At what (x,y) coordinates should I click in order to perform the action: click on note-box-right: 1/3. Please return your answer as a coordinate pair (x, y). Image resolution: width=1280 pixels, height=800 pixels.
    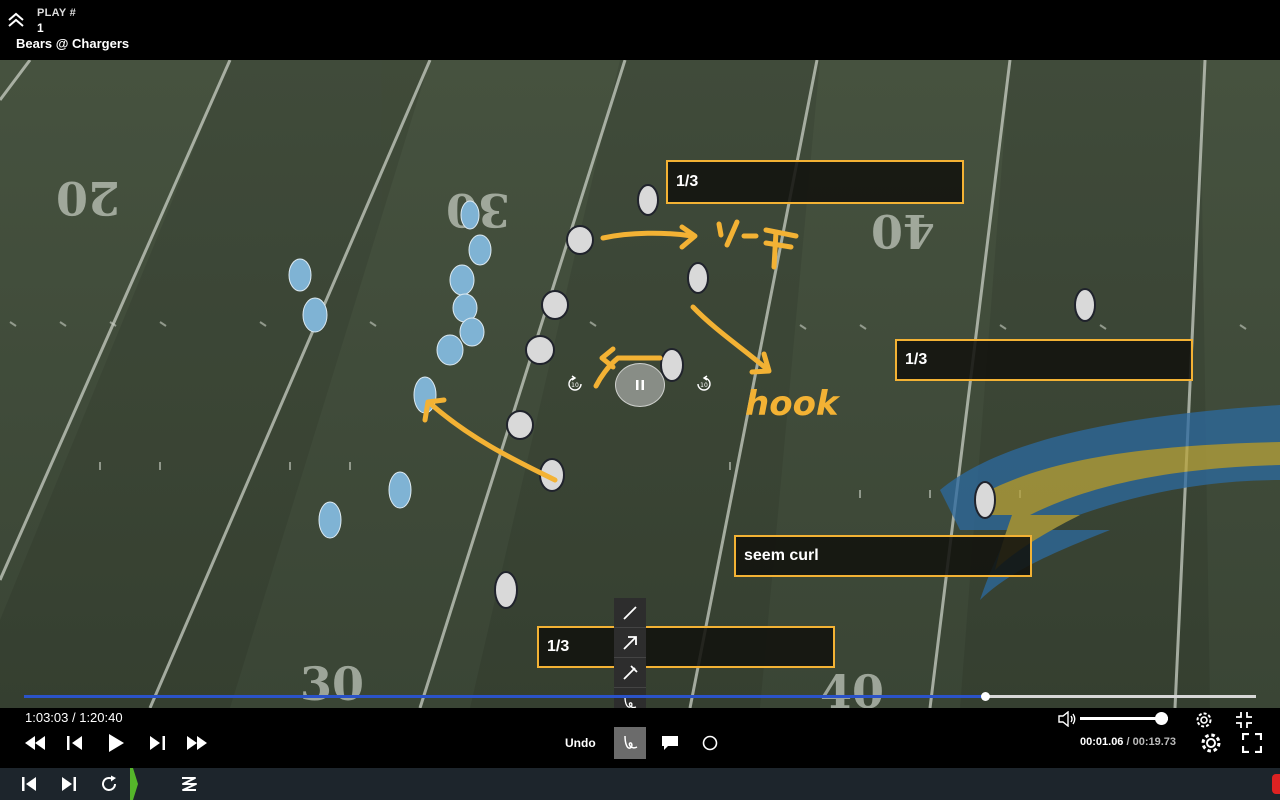
    Looking at the image, I should click on (1044, 360).